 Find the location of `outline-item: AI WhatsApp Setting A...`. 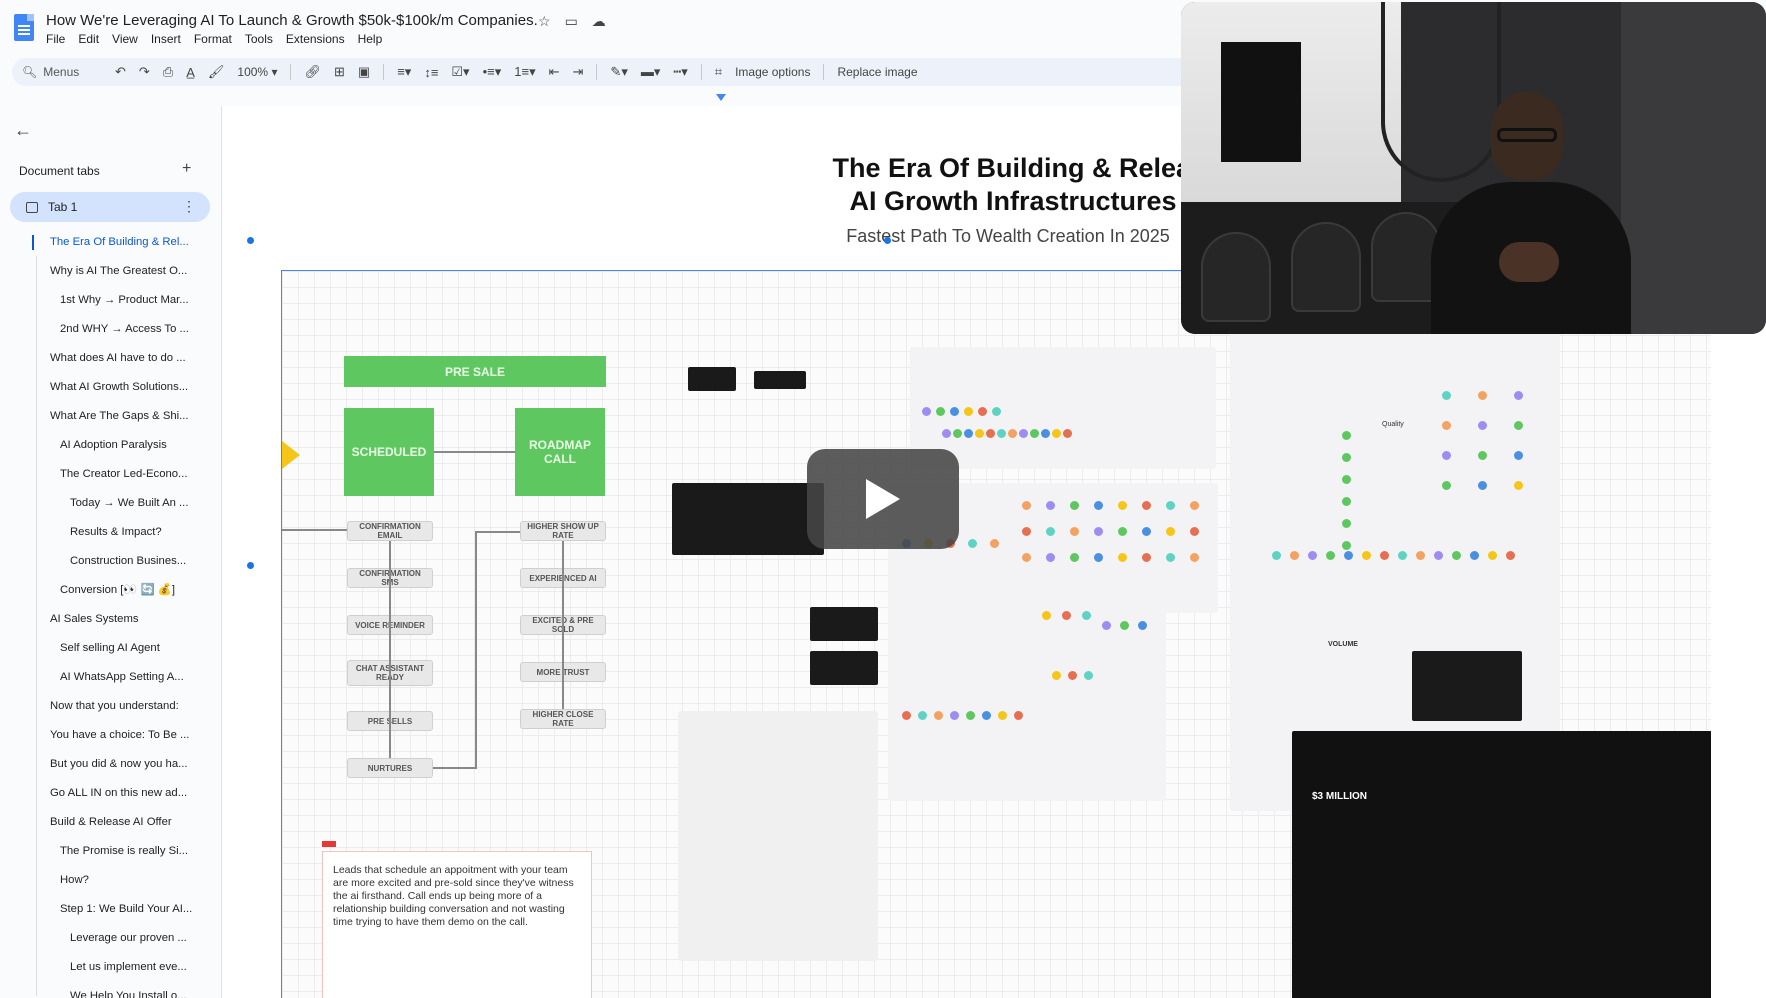

outline-item: AI WhatsApp Setting A... is located at coordinates (111, 677).